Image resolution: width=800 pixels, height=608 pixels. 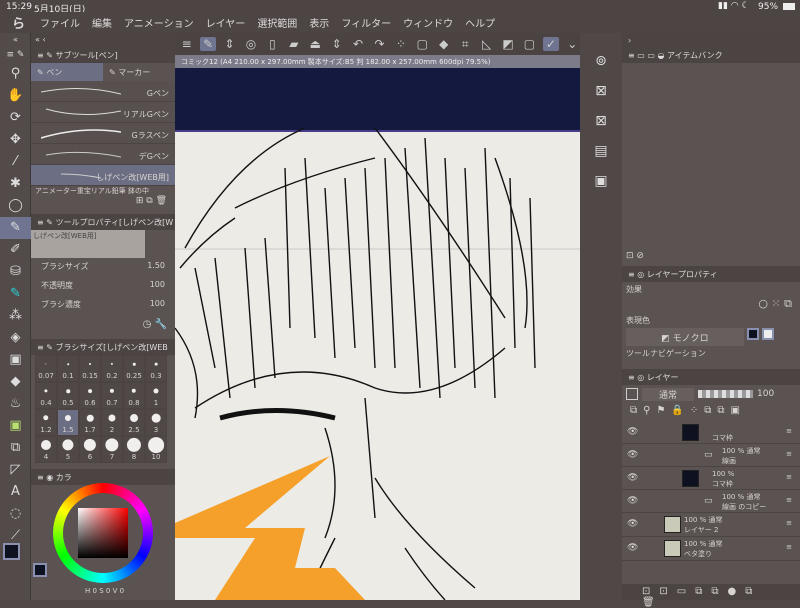 What do you see at coordinates (90, 368) in the screenshot?
I see `brush-size-cell: 0.15` at bounding box center [90, 368].